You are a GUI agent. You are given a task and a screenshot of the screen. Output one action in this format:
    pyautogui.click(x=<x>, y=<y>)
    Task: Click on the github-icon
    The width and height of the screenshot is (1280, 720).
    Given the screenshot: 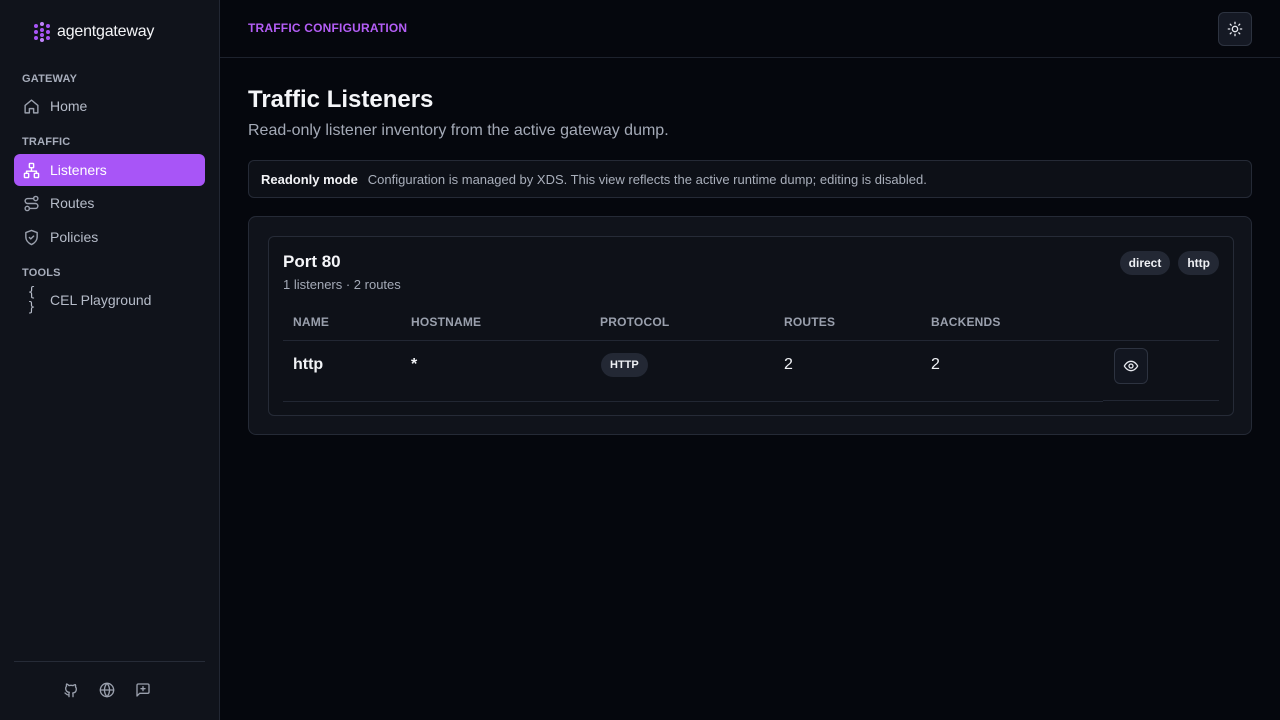 What is the action you would take?
    pyautogui.click(x=71, y=690)
    